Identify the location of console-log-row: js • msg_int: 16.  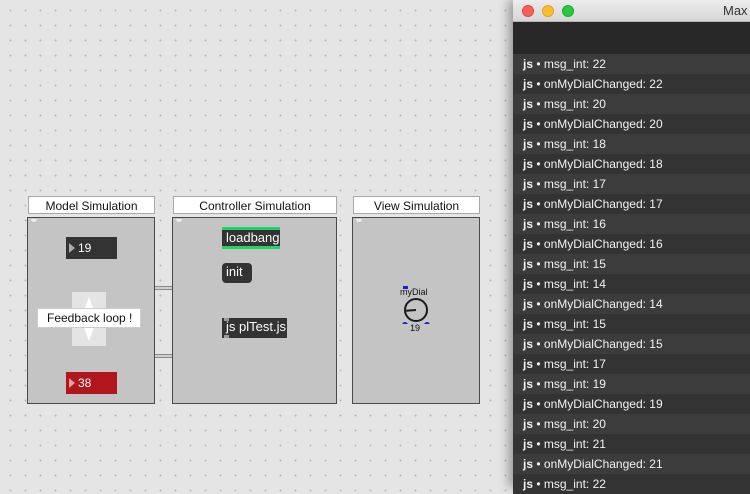
(631, 224).